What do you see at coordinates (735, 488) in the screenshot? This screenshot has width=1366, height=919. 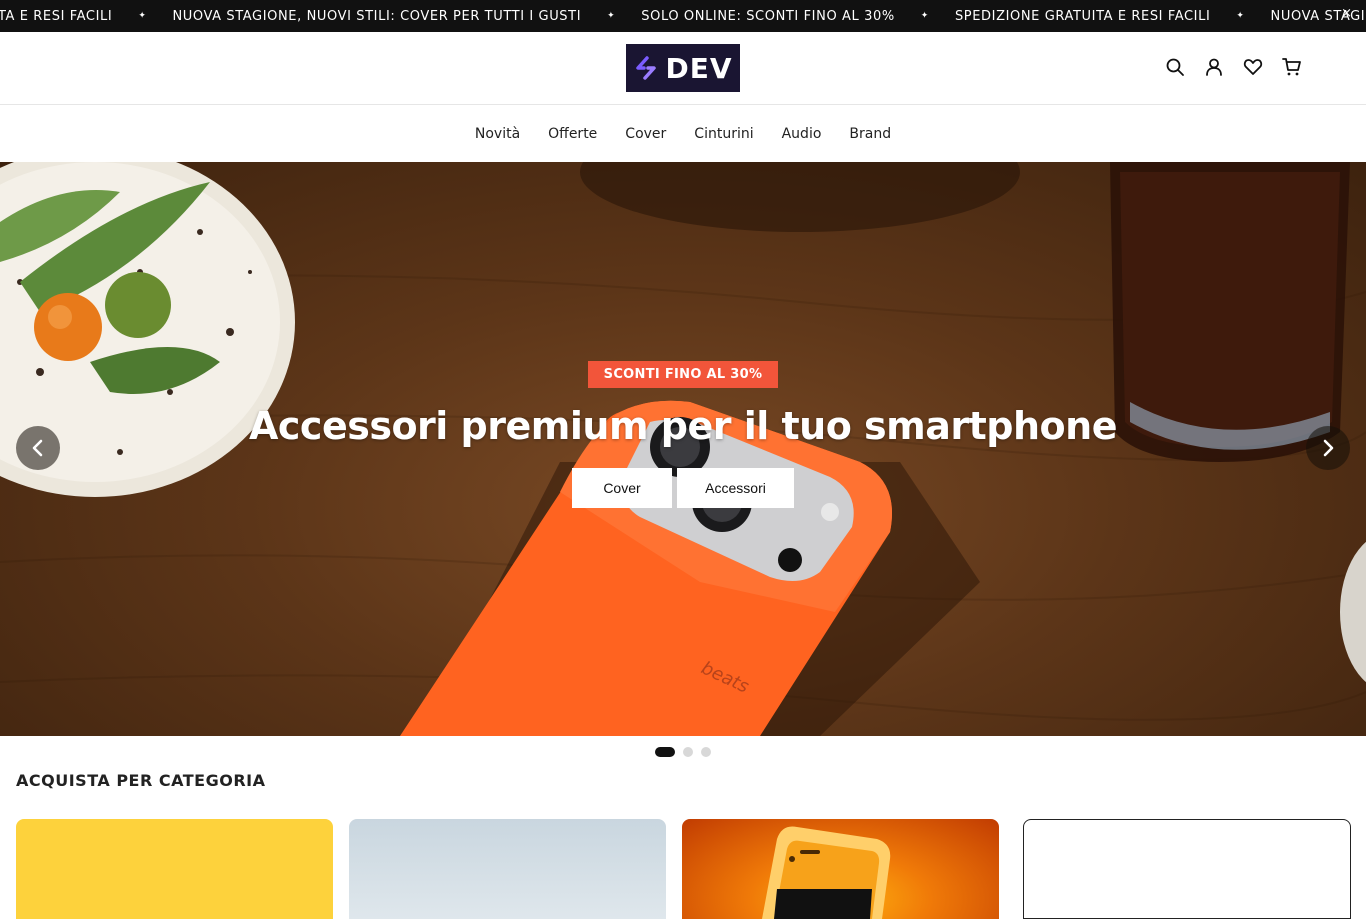 I see `accessori-button: Accessori` at bounding box center [735, 488].